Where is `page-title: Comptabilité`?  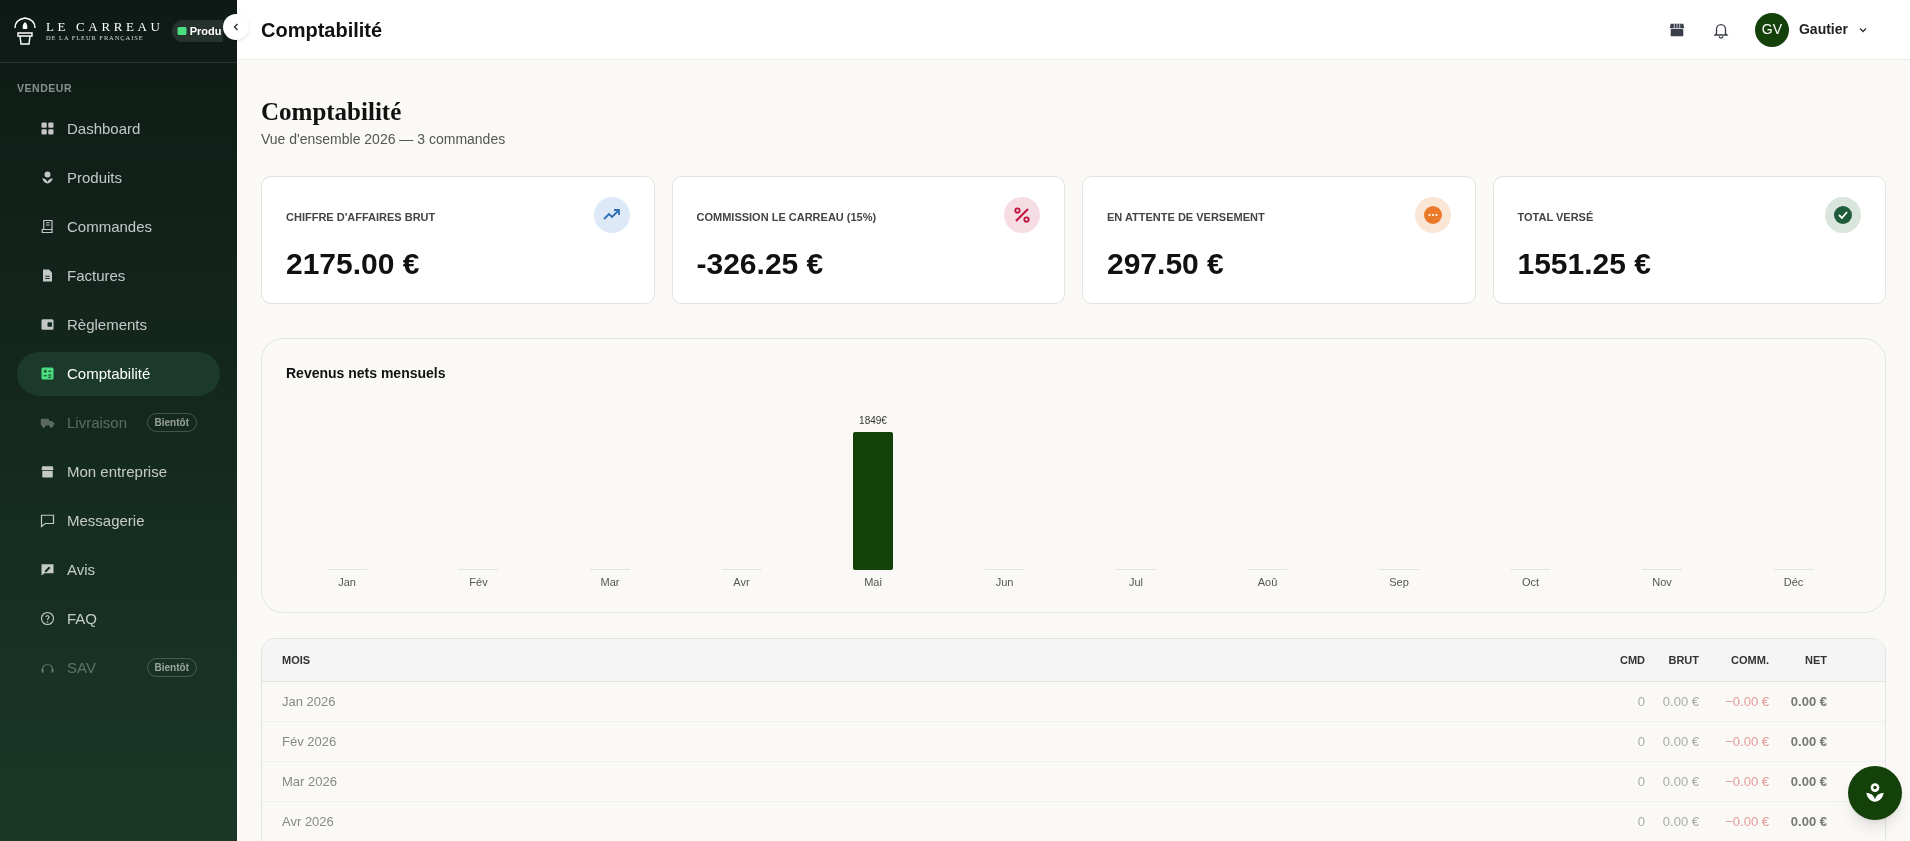
page-title: Comptabilité is located at coordinates (332, 112).